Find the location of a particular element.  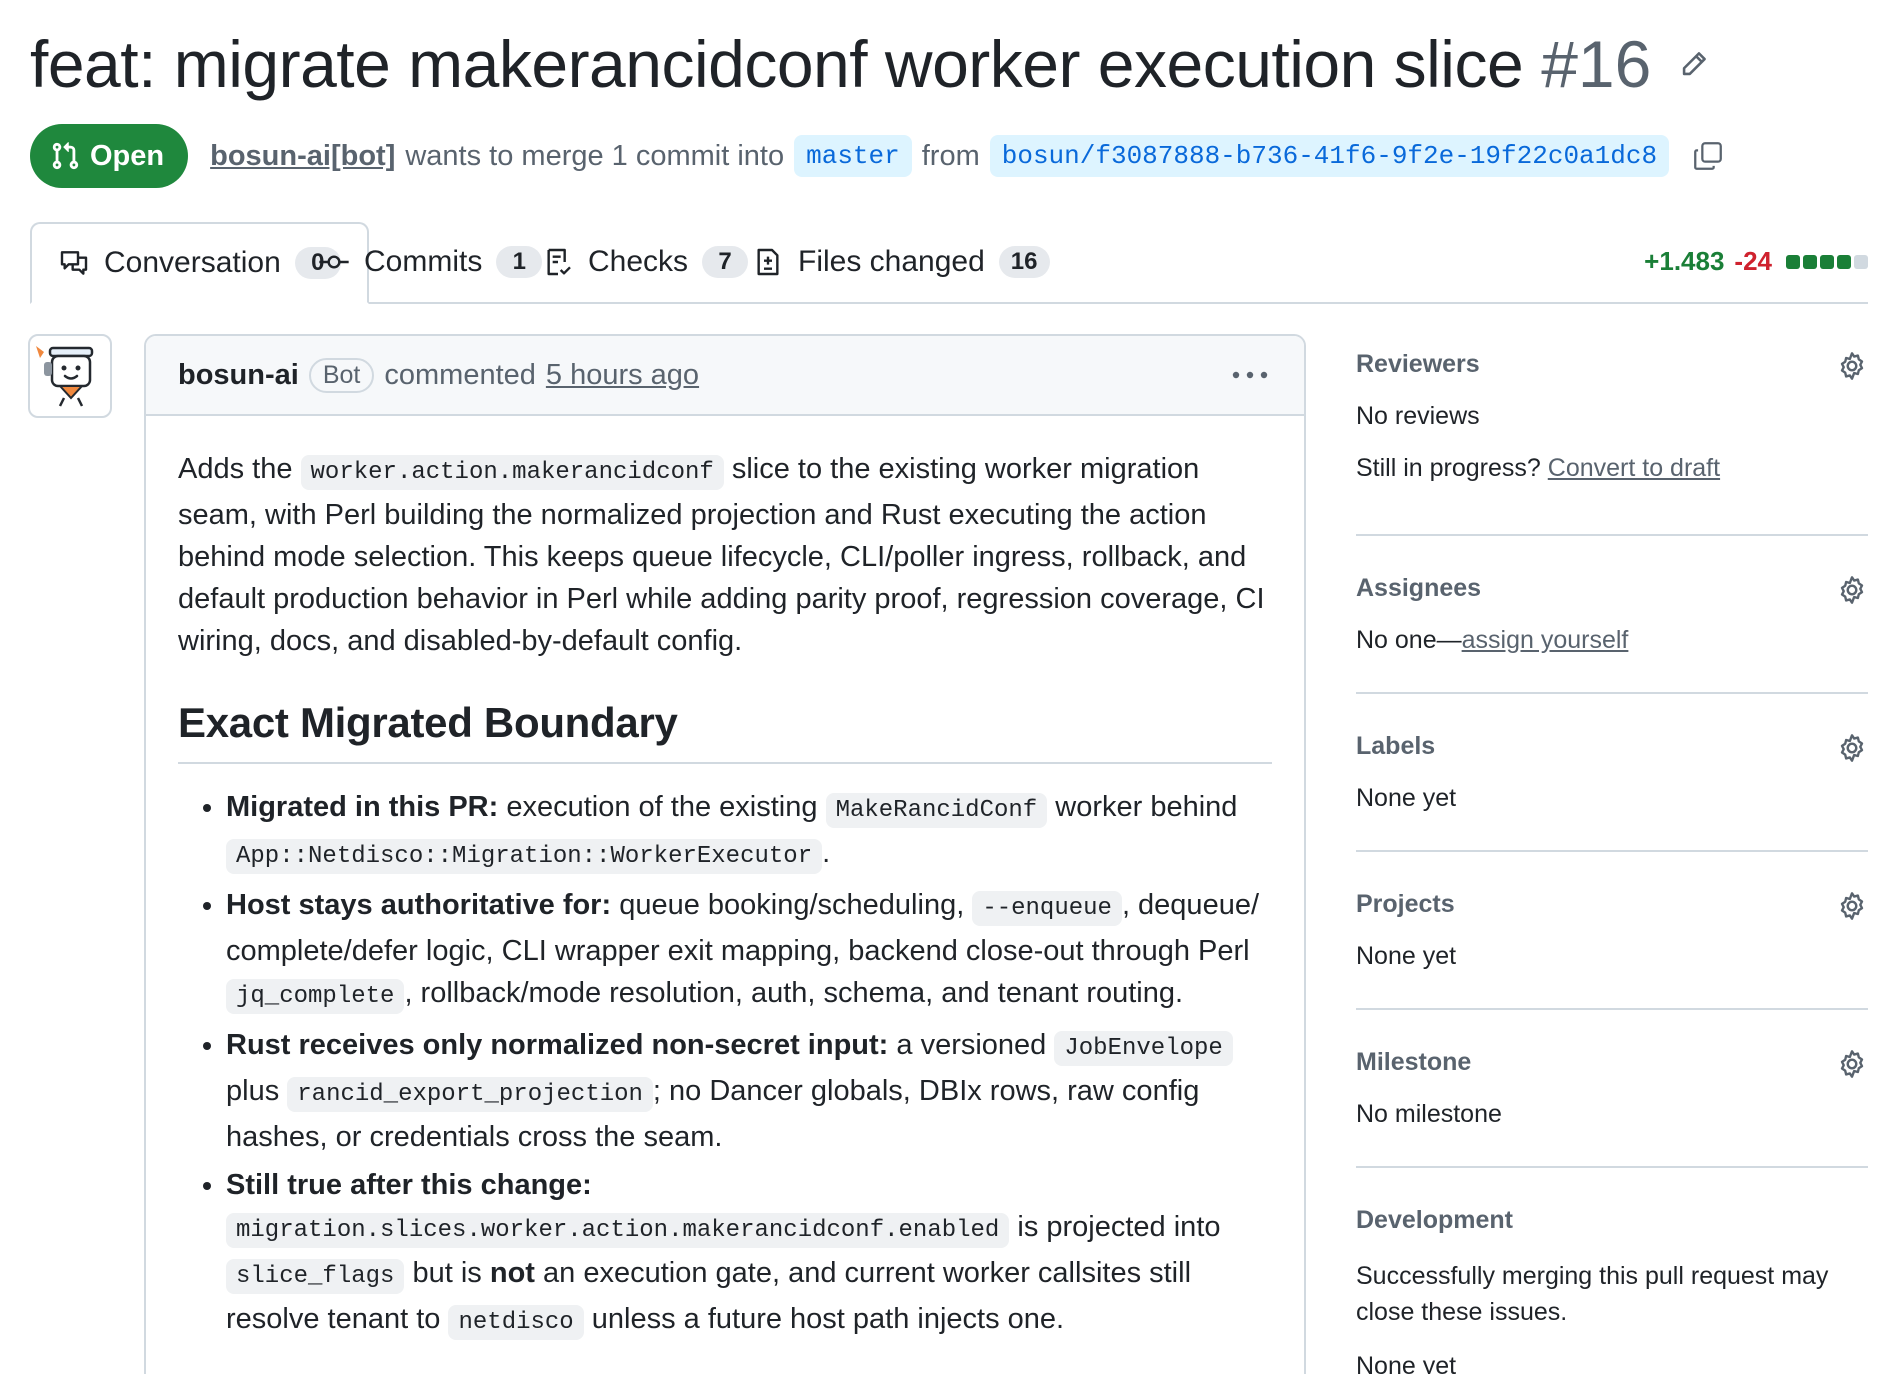

text: a versioned is located at coordinates (971, 1045).